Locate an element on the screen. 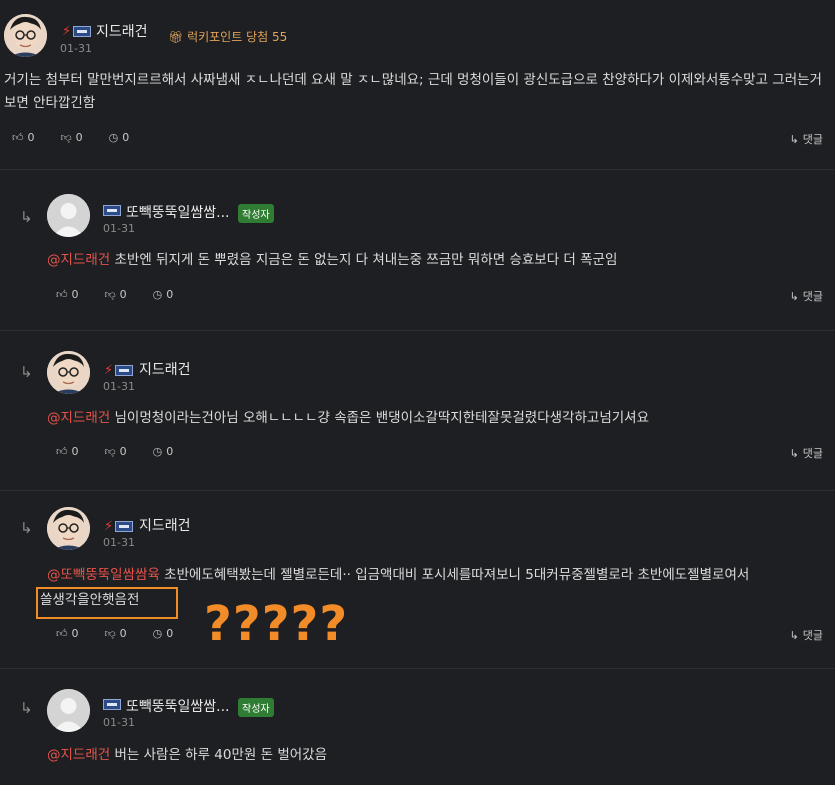  gift-icon: 🎁︎ is located at coordinates (176, 37).